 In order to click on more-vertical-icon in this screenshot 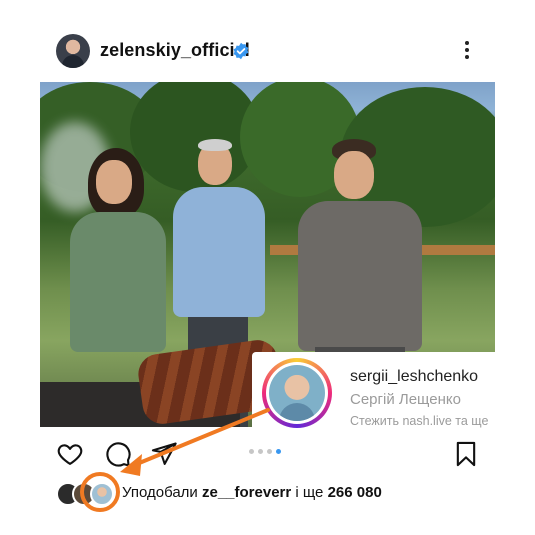, I will do `click(467, 51)`.